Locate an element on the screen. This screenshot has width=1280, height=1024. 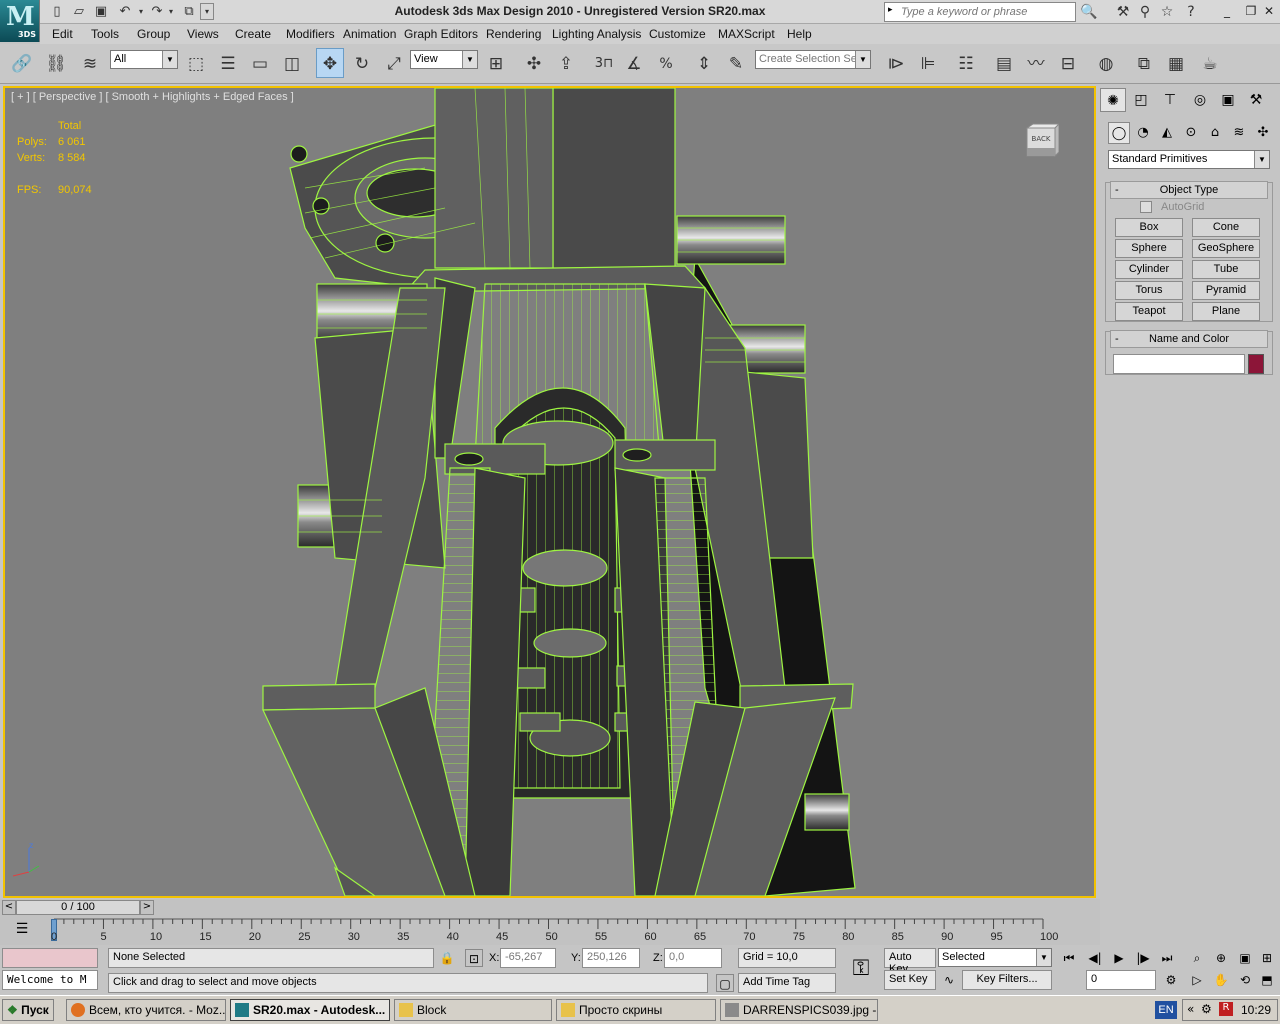
time-slider-thumb: 0 / 100 is located at coordinates (78, 907).